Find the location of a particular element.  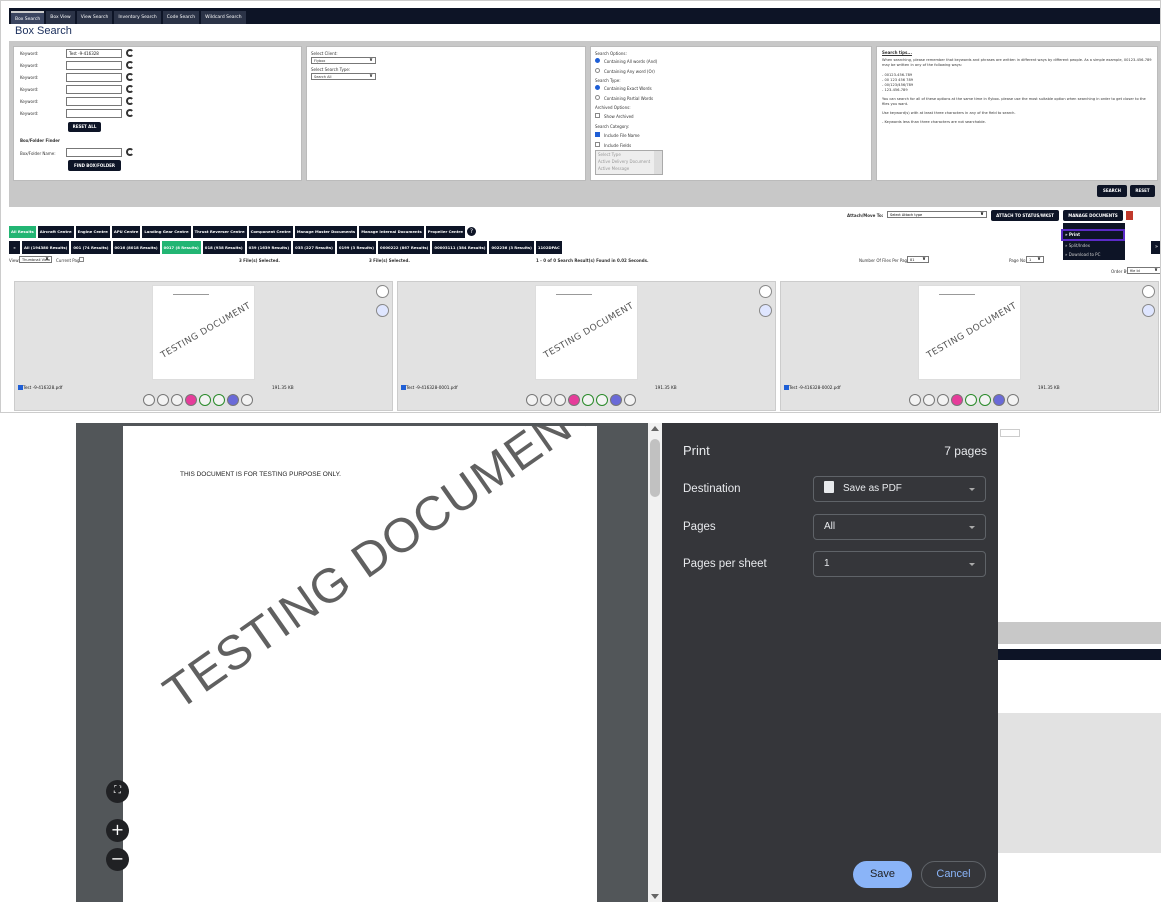

radio-all-words is located at coordinates (597, 60).